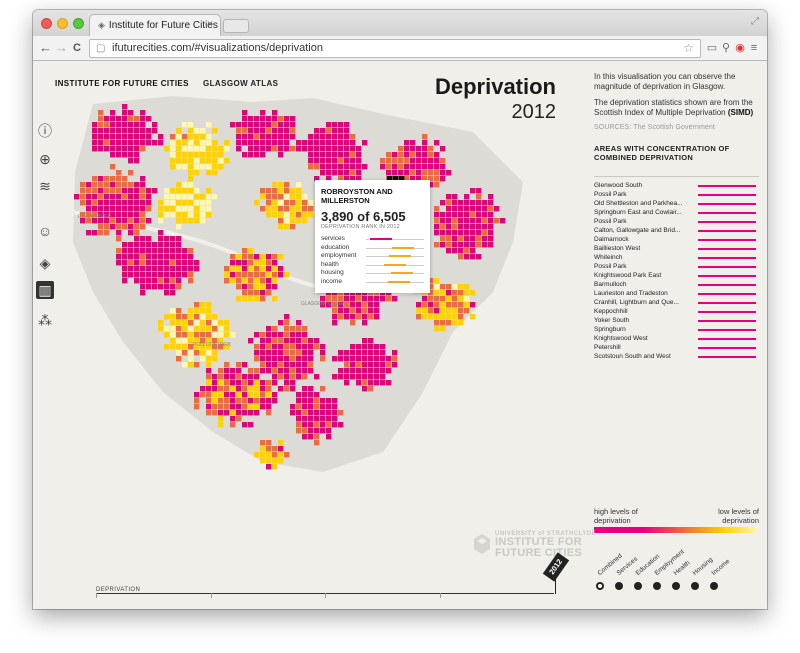 The width and height of the screenshot is (800, 653). Describe the element at coordinates (45, 47) in the screenshot. I see `back-button: ←` at that location.